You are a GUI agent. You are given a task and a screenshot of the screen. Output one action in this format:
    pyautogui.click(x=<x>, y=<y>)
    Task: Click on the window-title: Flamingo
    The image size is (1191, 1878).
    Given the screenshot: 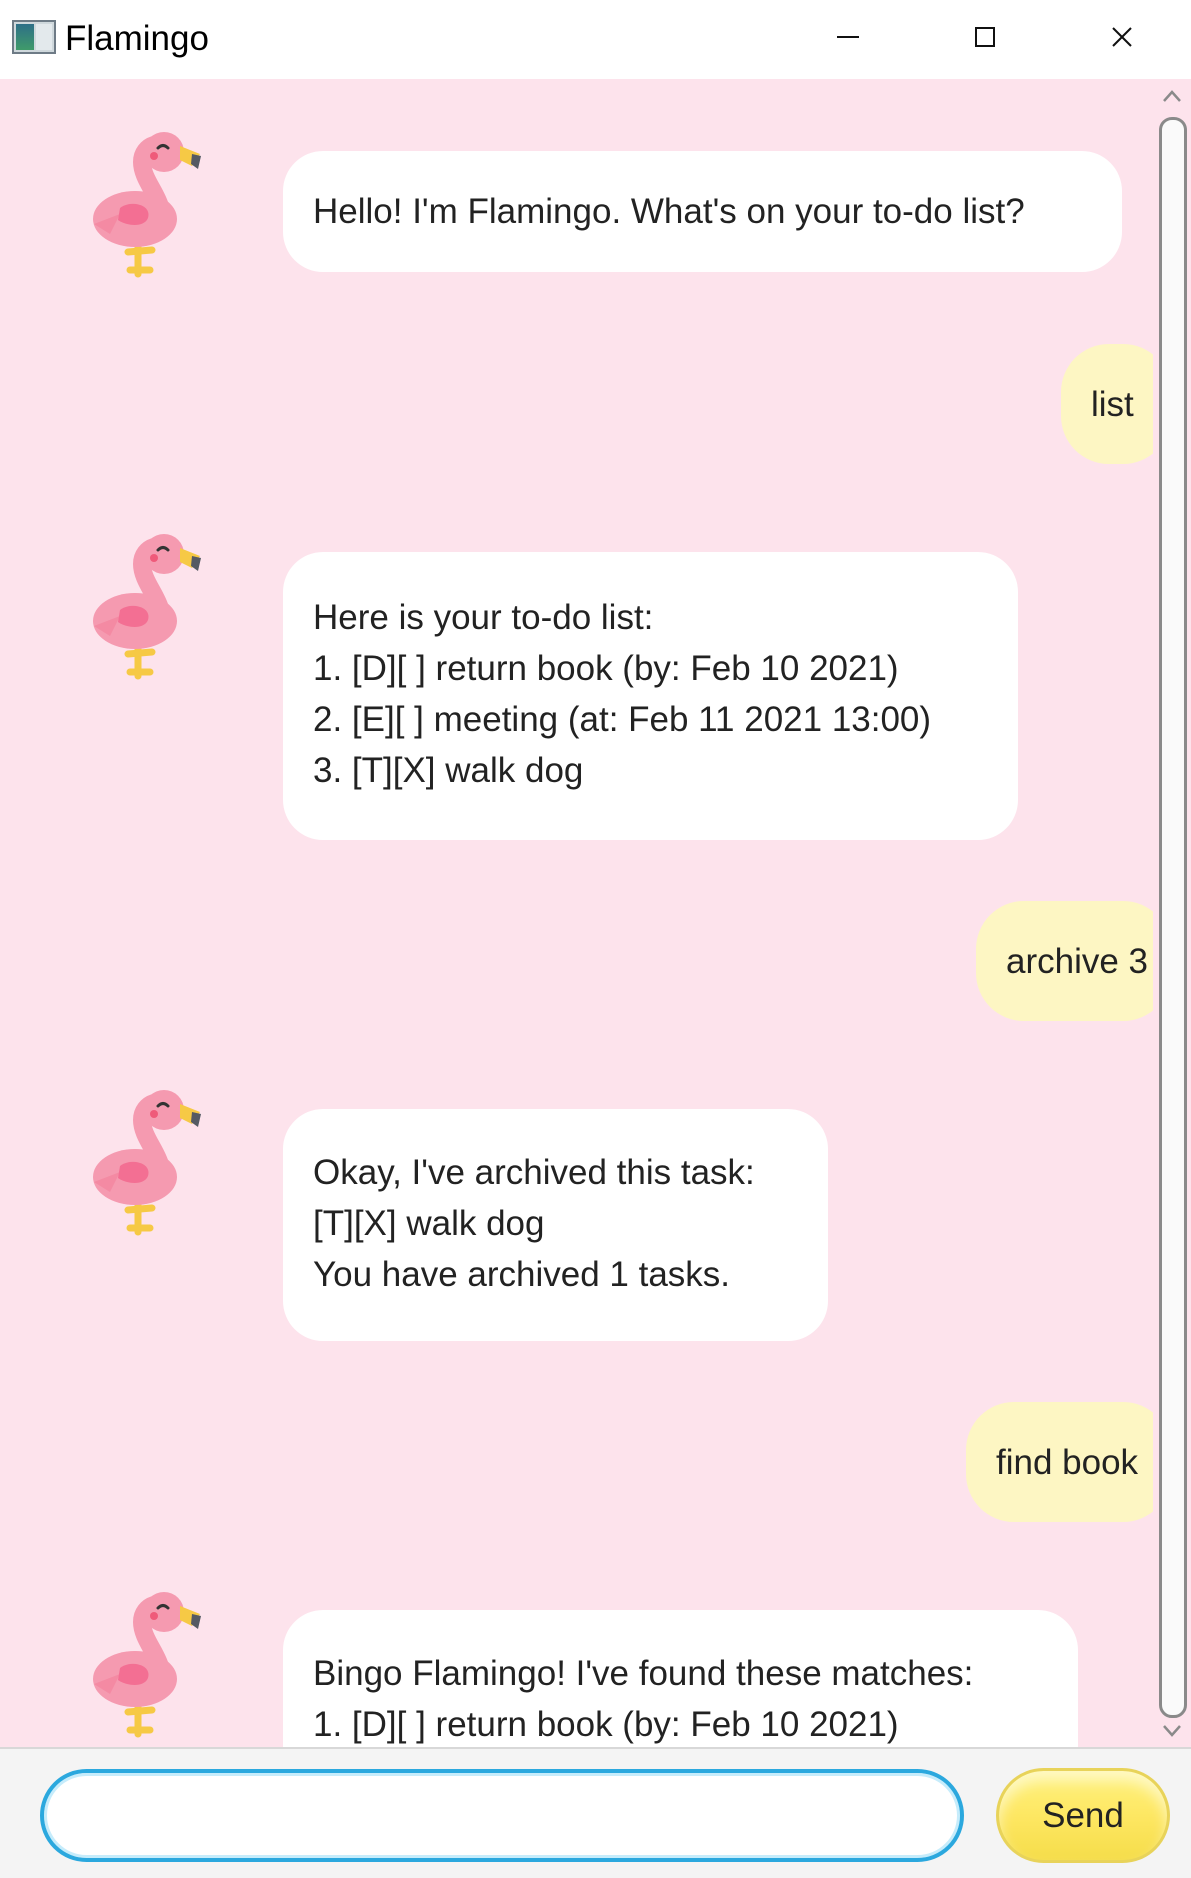 What is the action you would take?
    pyautogui.click(x=137, y=38)
    